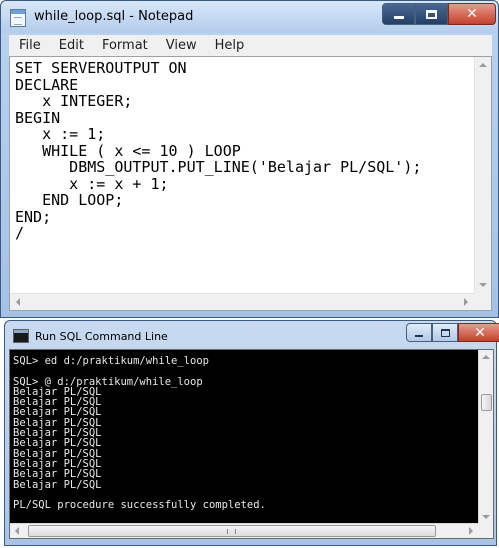 This screenshot has height=548, width=499. I want to click on sql-resize-grip, so click(485, 530).